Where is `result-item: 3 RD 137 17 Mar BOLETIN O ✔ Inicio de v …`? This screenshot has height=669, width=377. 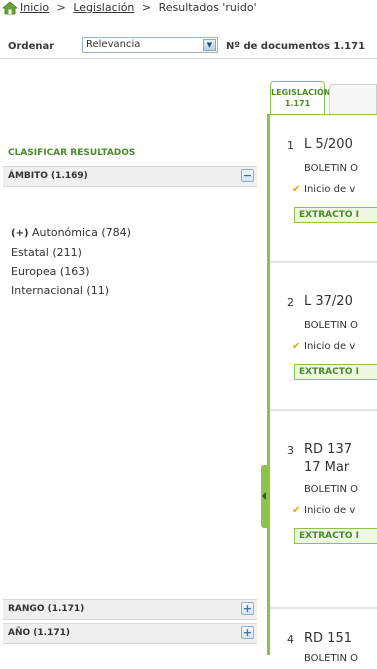
result-item: 3 RD 137 17 Mar BOLETIN O ✔ Inicio de v … is located at coordinates (323, 510).